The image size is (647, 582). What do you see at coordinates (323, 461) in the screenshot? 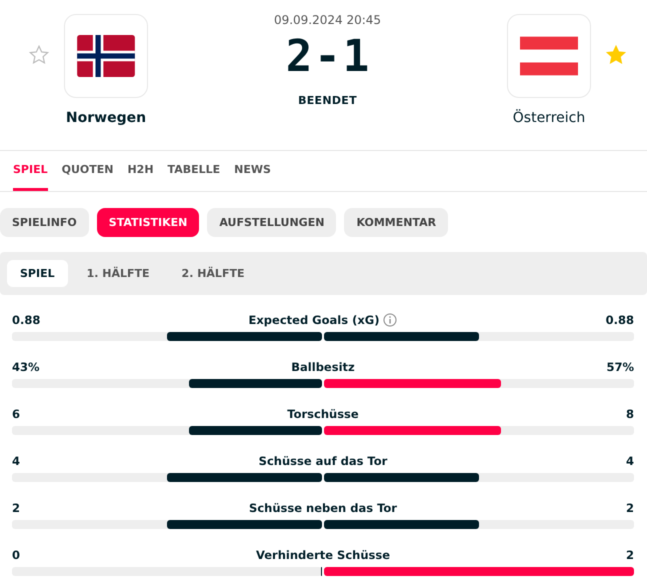
I see `stat-label: Schüsse auf das Tor` at bounding box center [323, 461].